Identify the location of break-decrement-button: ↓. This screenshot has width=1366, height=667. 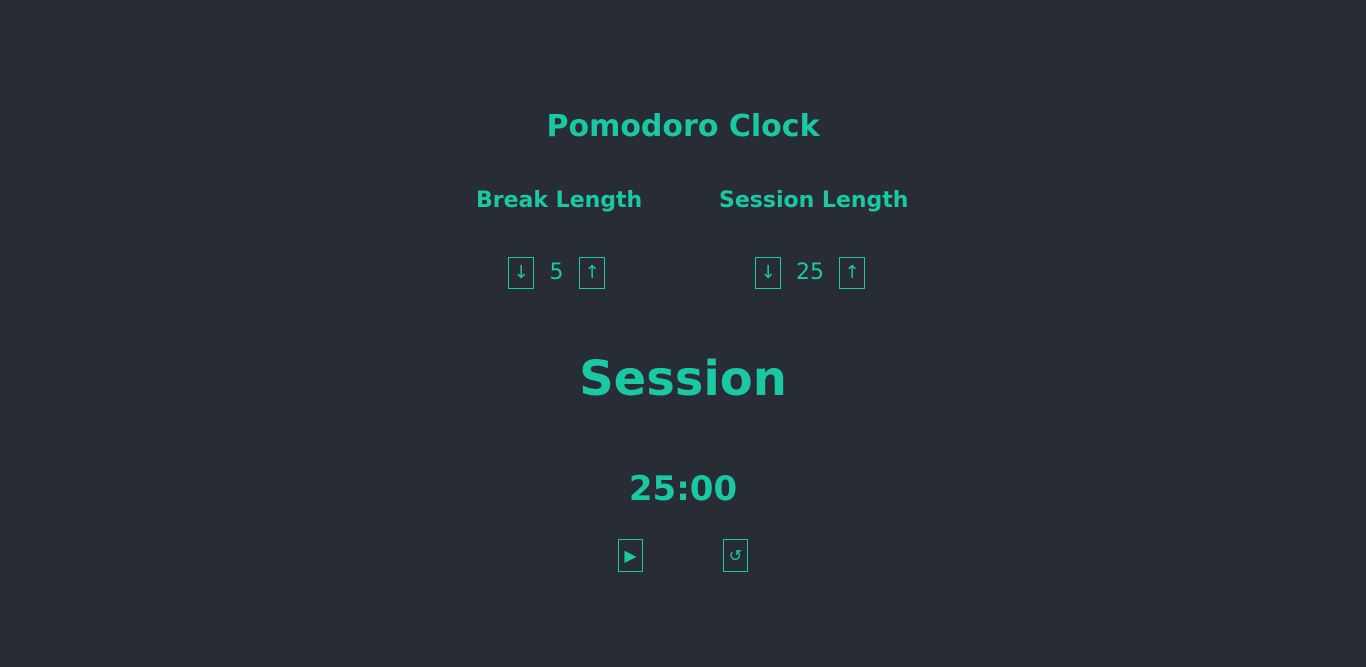
(521, 273).